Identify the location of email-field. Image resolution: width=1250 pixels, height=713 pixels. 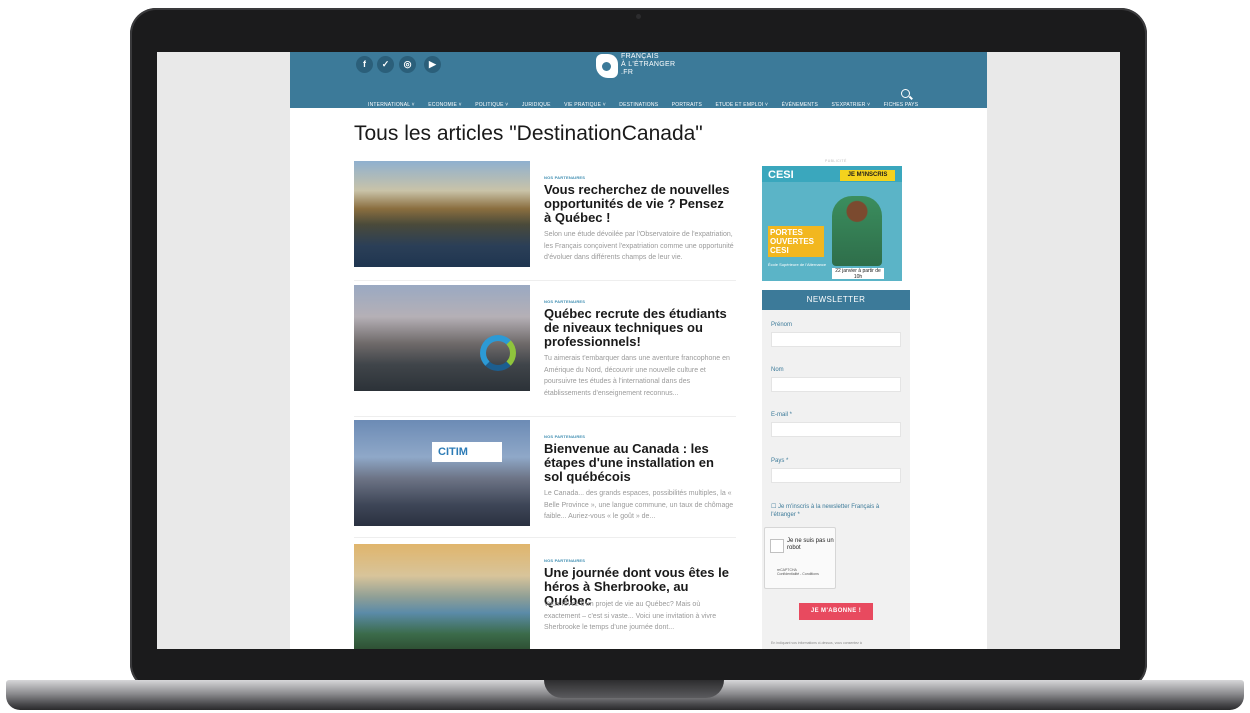
(836, 429).